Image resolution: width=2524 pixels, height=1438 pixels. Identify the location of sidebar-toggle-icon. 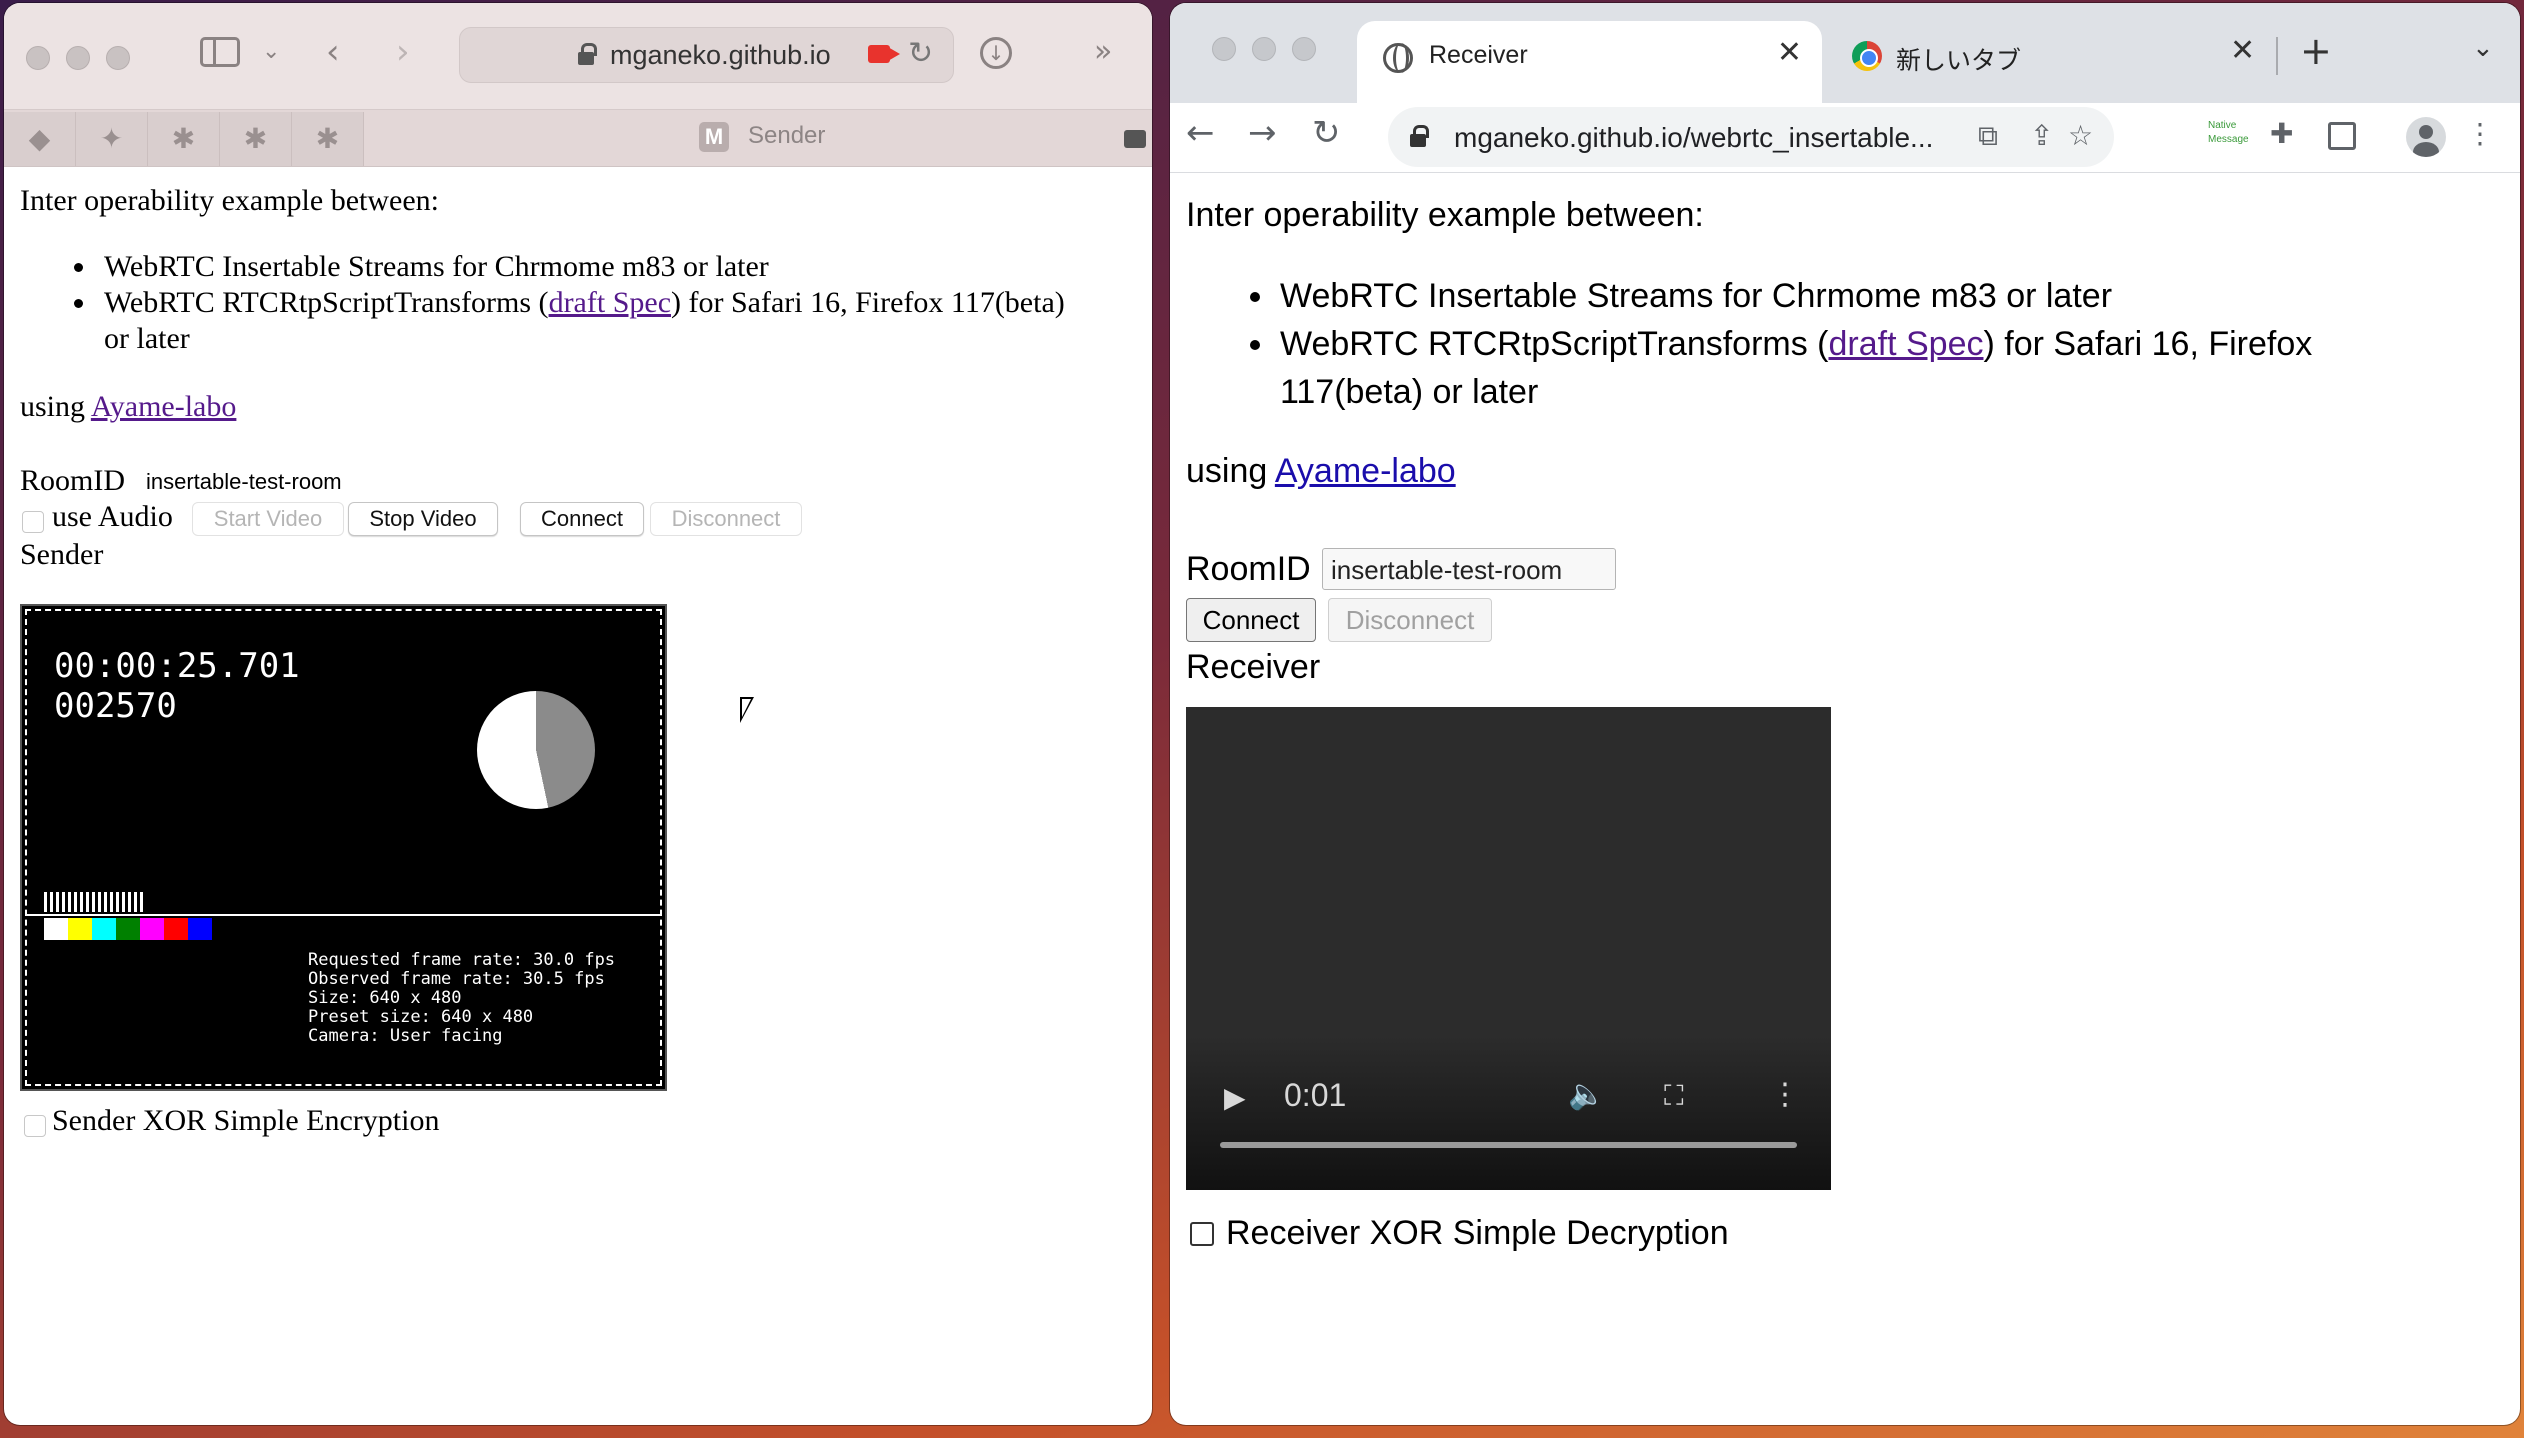
(220, 52).